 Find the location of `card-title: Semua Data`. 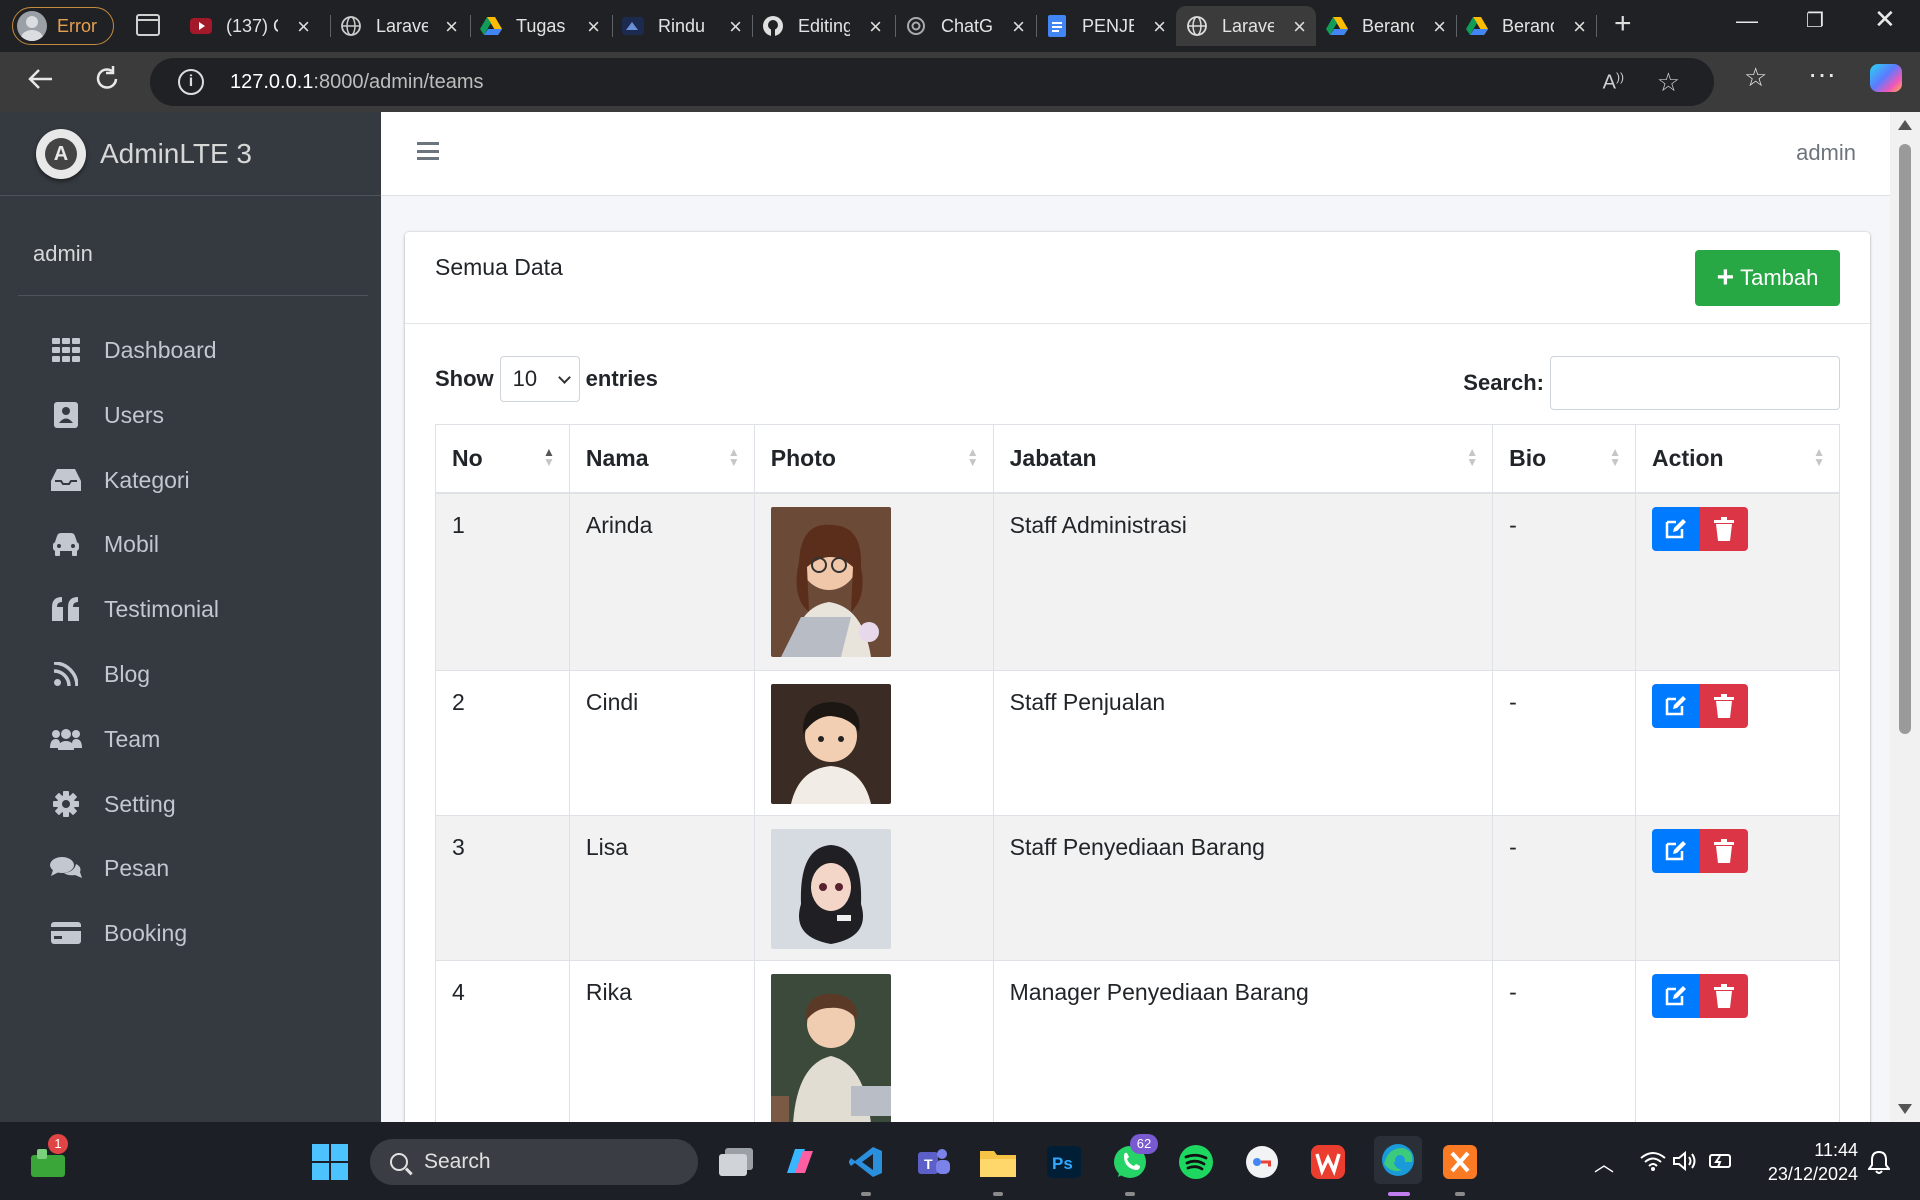

card-title: Semua Data is located at coordinates (499, 267).